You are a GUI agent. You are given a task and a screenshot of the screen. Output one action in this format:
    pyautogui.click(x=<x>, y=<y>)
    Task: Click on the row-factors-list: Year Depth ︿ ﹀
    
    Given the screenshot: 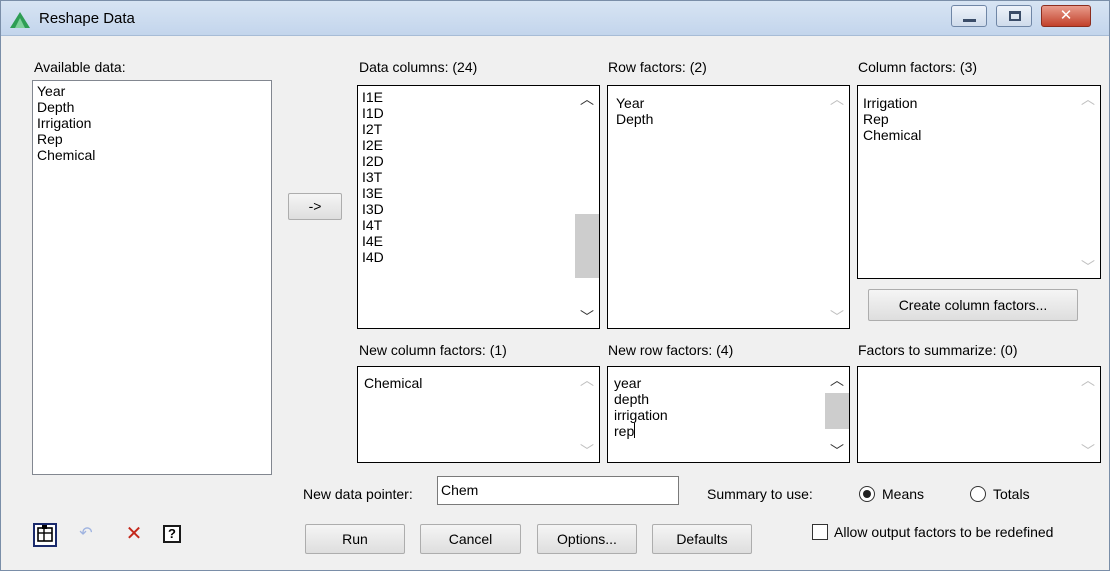 What is the action you would take?
    pyautogui.click(x=728, y=207)
    